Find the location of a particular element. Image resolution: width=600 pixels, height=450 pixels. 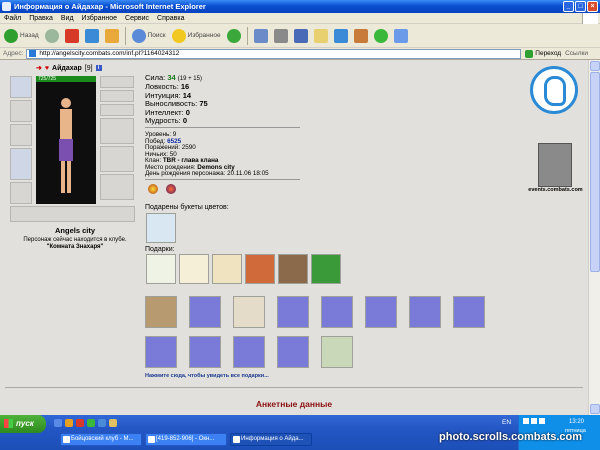

go-button: Переход is located at coordinates (543, 53).